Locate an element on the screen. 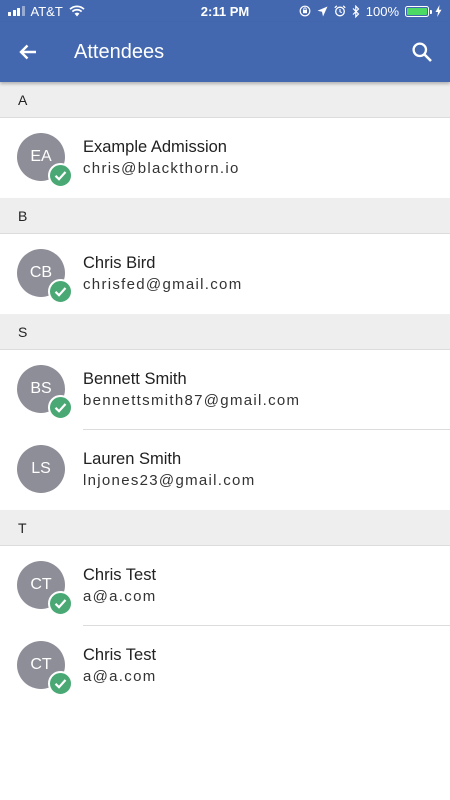 Image resolution: width=450 pixels, height=800 pixels. search-icon is located at coordinates (422, 52).